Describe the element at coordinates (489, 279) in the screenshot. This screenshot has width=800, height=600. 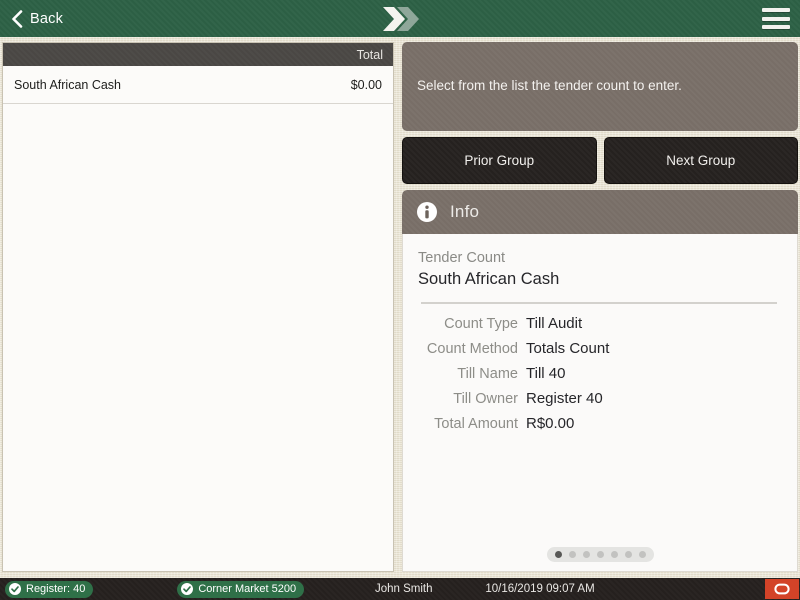
I see `tender-count-value: South African Cash` at that location.